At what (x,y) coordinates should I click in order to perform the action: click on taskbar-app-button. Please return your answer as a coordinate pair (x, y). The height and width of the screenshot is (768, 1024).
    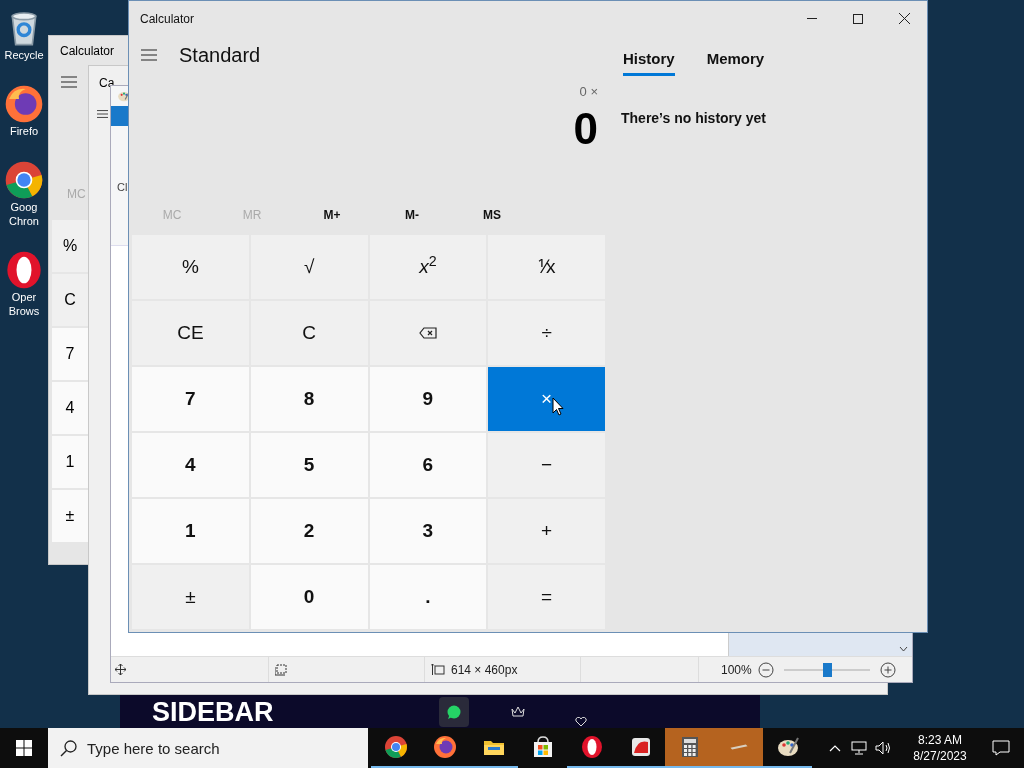
    Looking at the image, I should click on (689, 748).